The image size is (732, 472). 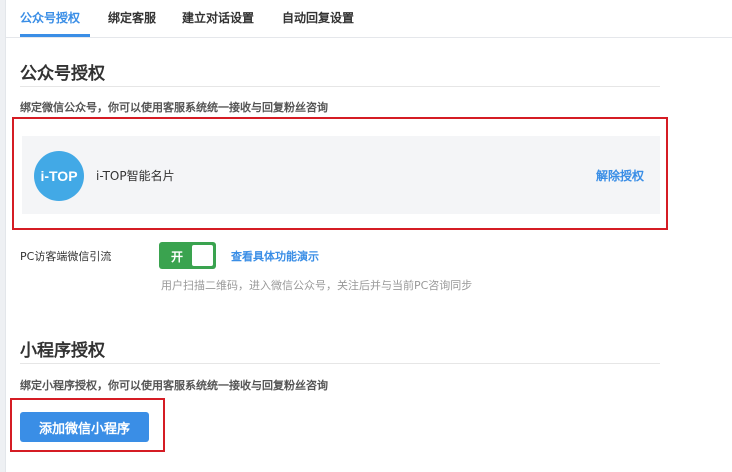 I want to click on unbind-authorization-link: 解除授权, so click(x=620, y=175).